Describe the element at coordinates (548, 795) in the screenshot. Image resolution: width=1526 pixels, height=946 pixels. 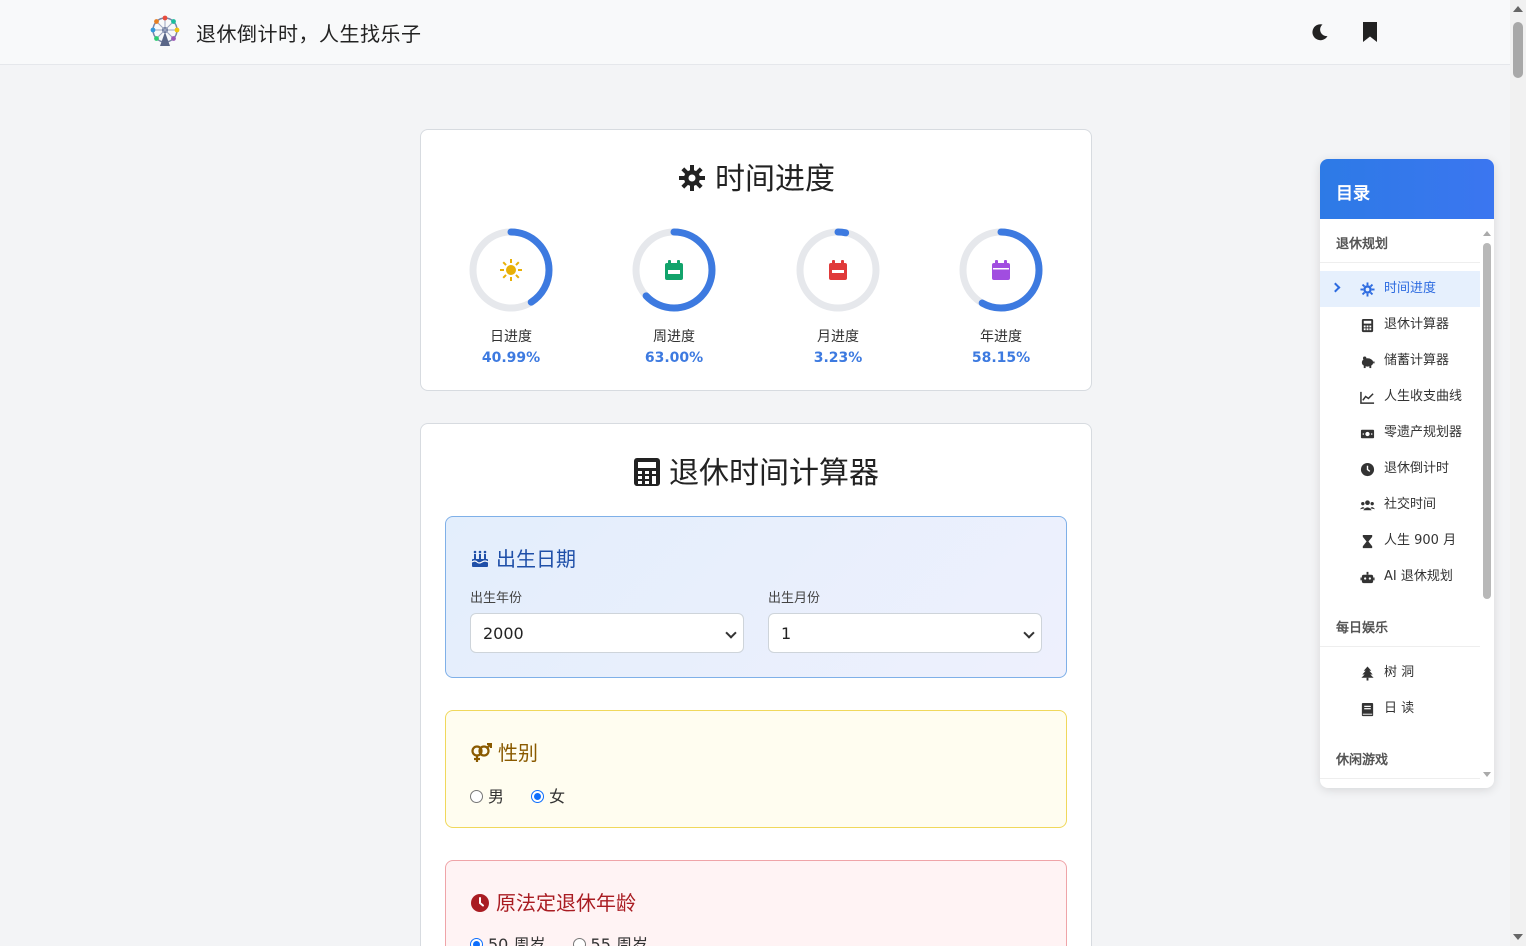
I see `gender-radio-female: 女` at that location.